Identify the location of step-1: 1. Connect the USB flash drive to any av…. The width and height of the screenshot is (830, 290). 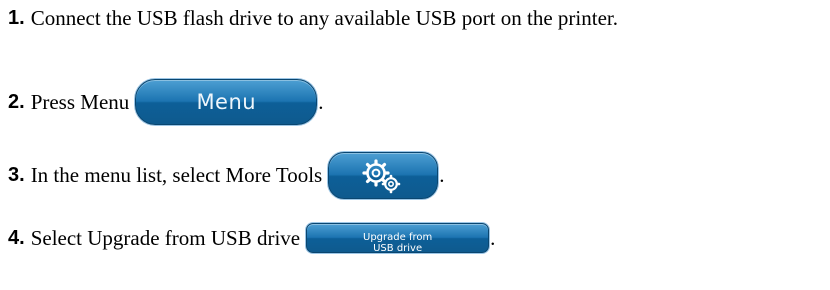
(313, 18).